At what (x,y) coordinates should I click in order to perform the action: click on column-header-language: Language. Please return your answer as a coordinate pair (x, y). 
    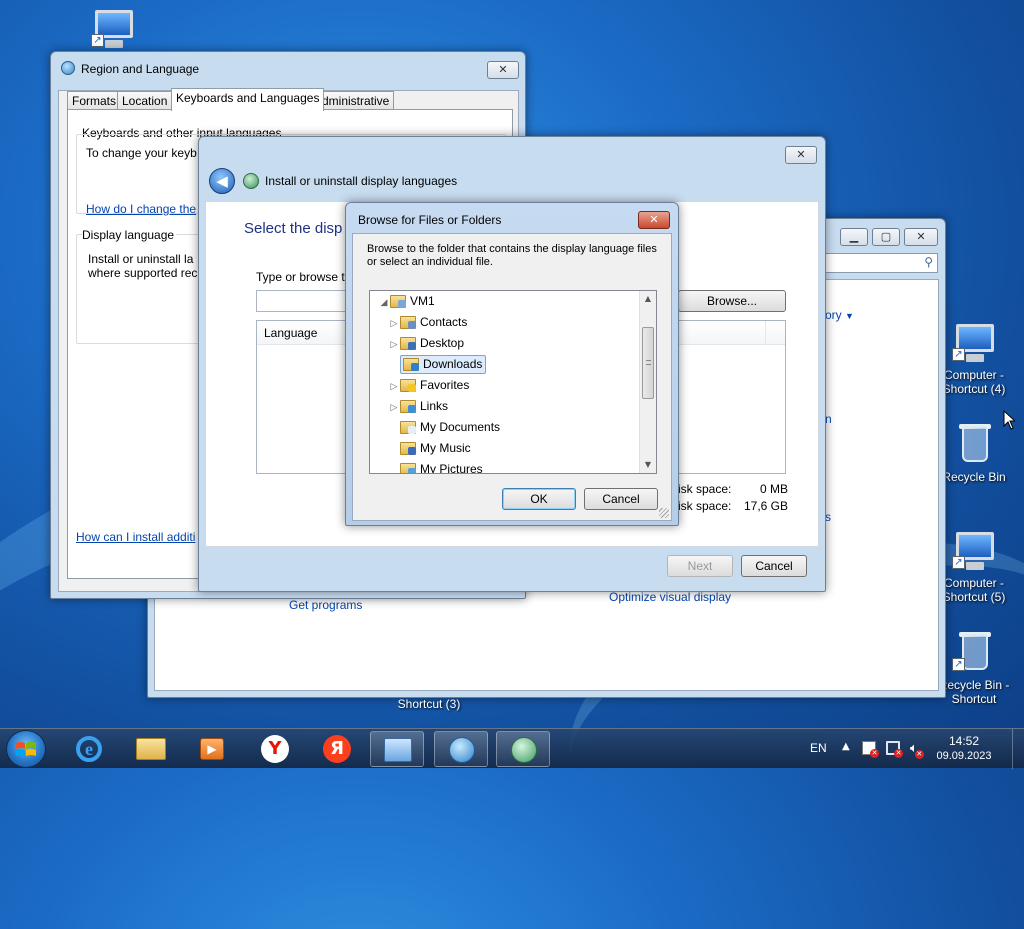
    Looking at the image, I should click on (290, 333).